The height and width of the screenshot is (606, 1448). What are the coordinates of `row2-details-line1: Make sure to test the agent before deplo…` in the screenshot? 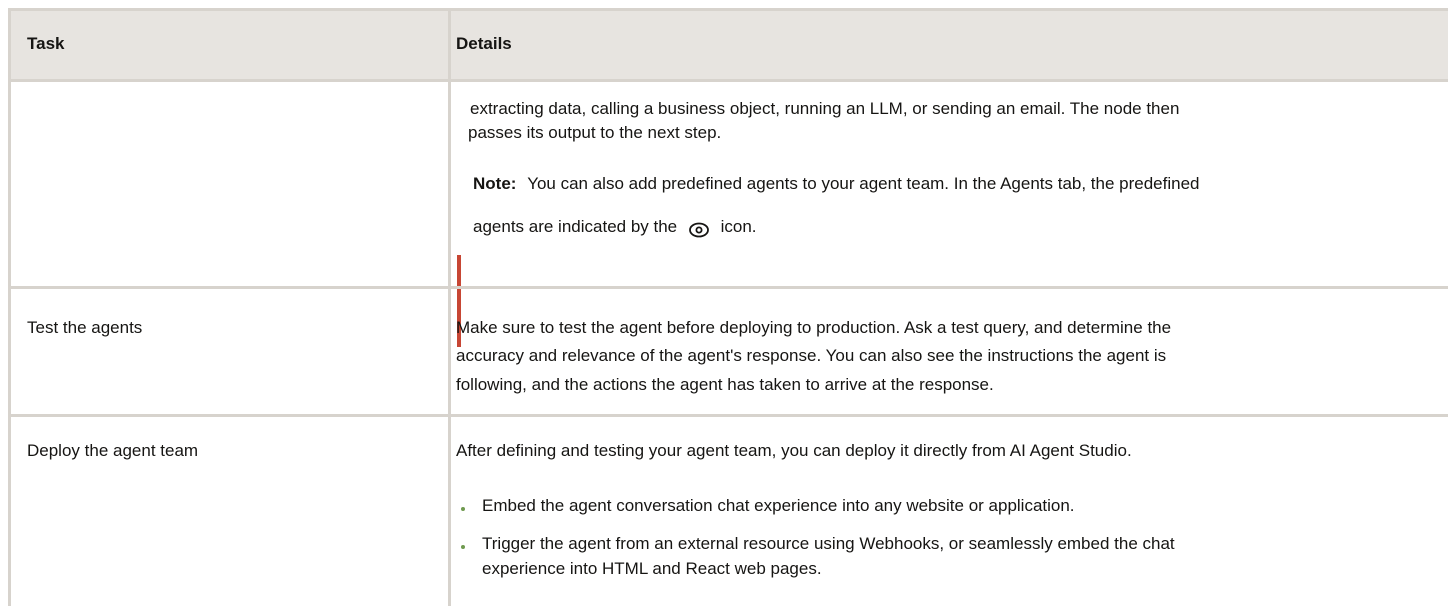 It's located at (814, 327).